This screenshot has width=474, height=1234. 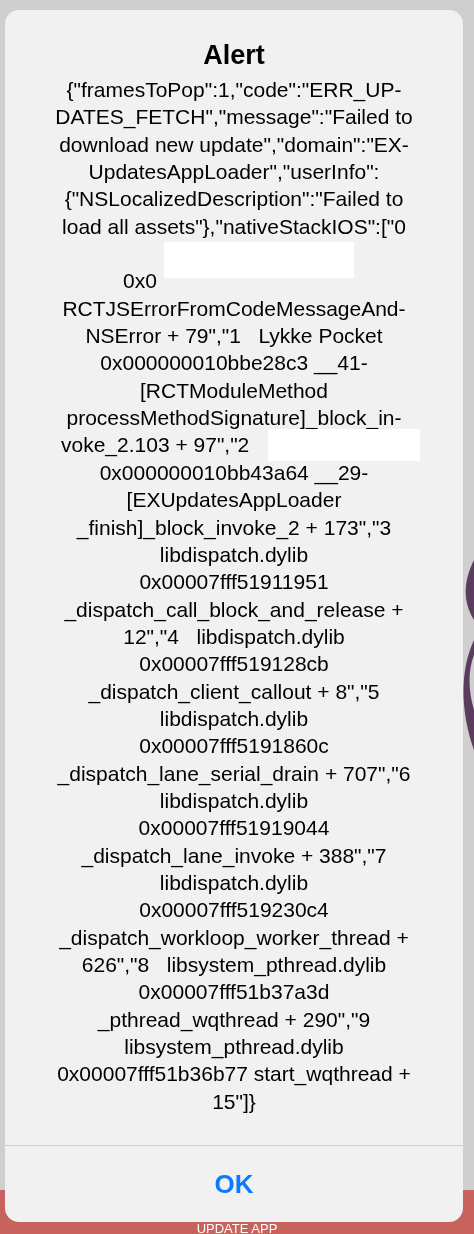 What do you see at coordinates (234, 55) in the screenshot?
I see `alert-title: Alert` at bounding box center [234, 55].